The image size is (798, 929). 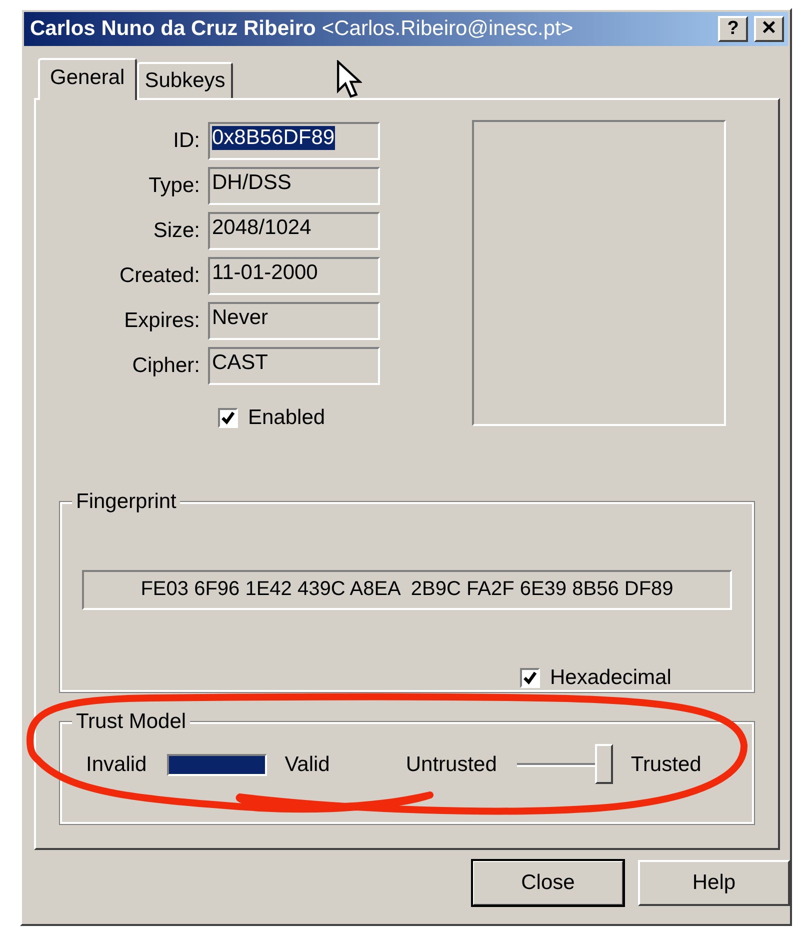 What do you see at coordinates (176, 231) in the screenshot?
I see `field-label: Size:` at bounding box center [176, 231].